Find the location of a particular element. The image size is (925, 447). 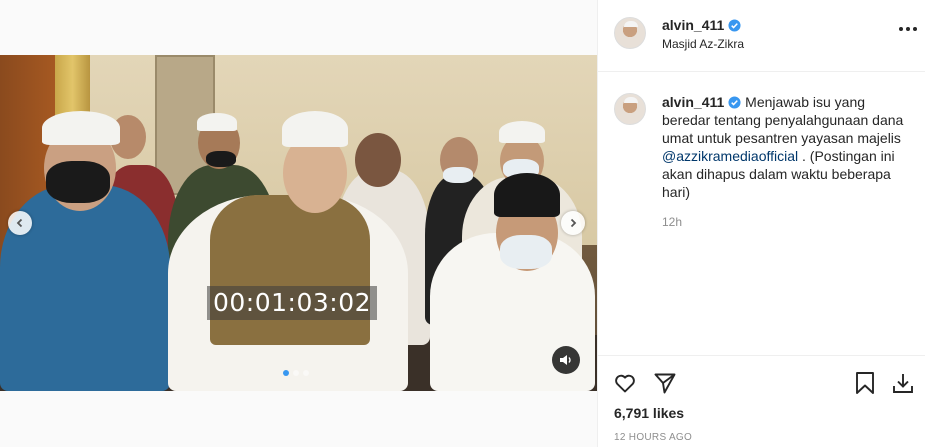

chevron-right-icon is located at coordinates (573, 223).